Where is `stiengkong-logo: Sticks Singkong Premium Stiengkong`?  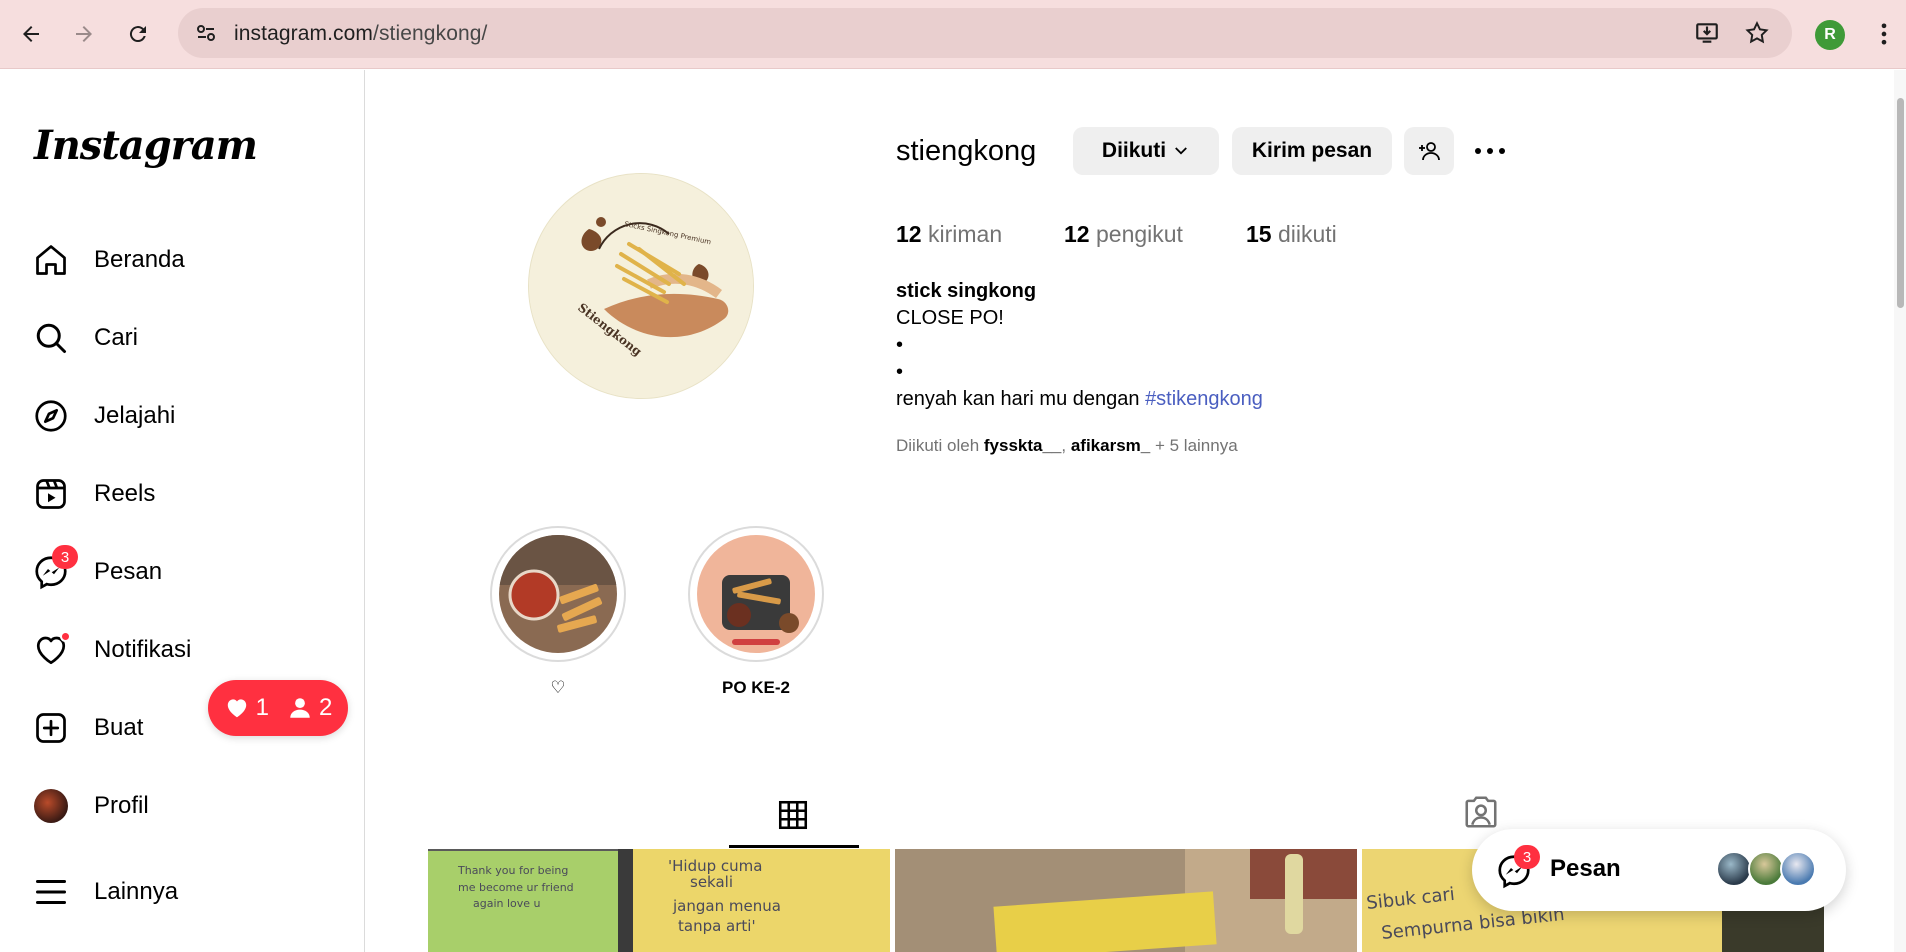 stiengkong-logo: Sticks Singkong Premium Stiengkong is located at coordinates (641, 286).